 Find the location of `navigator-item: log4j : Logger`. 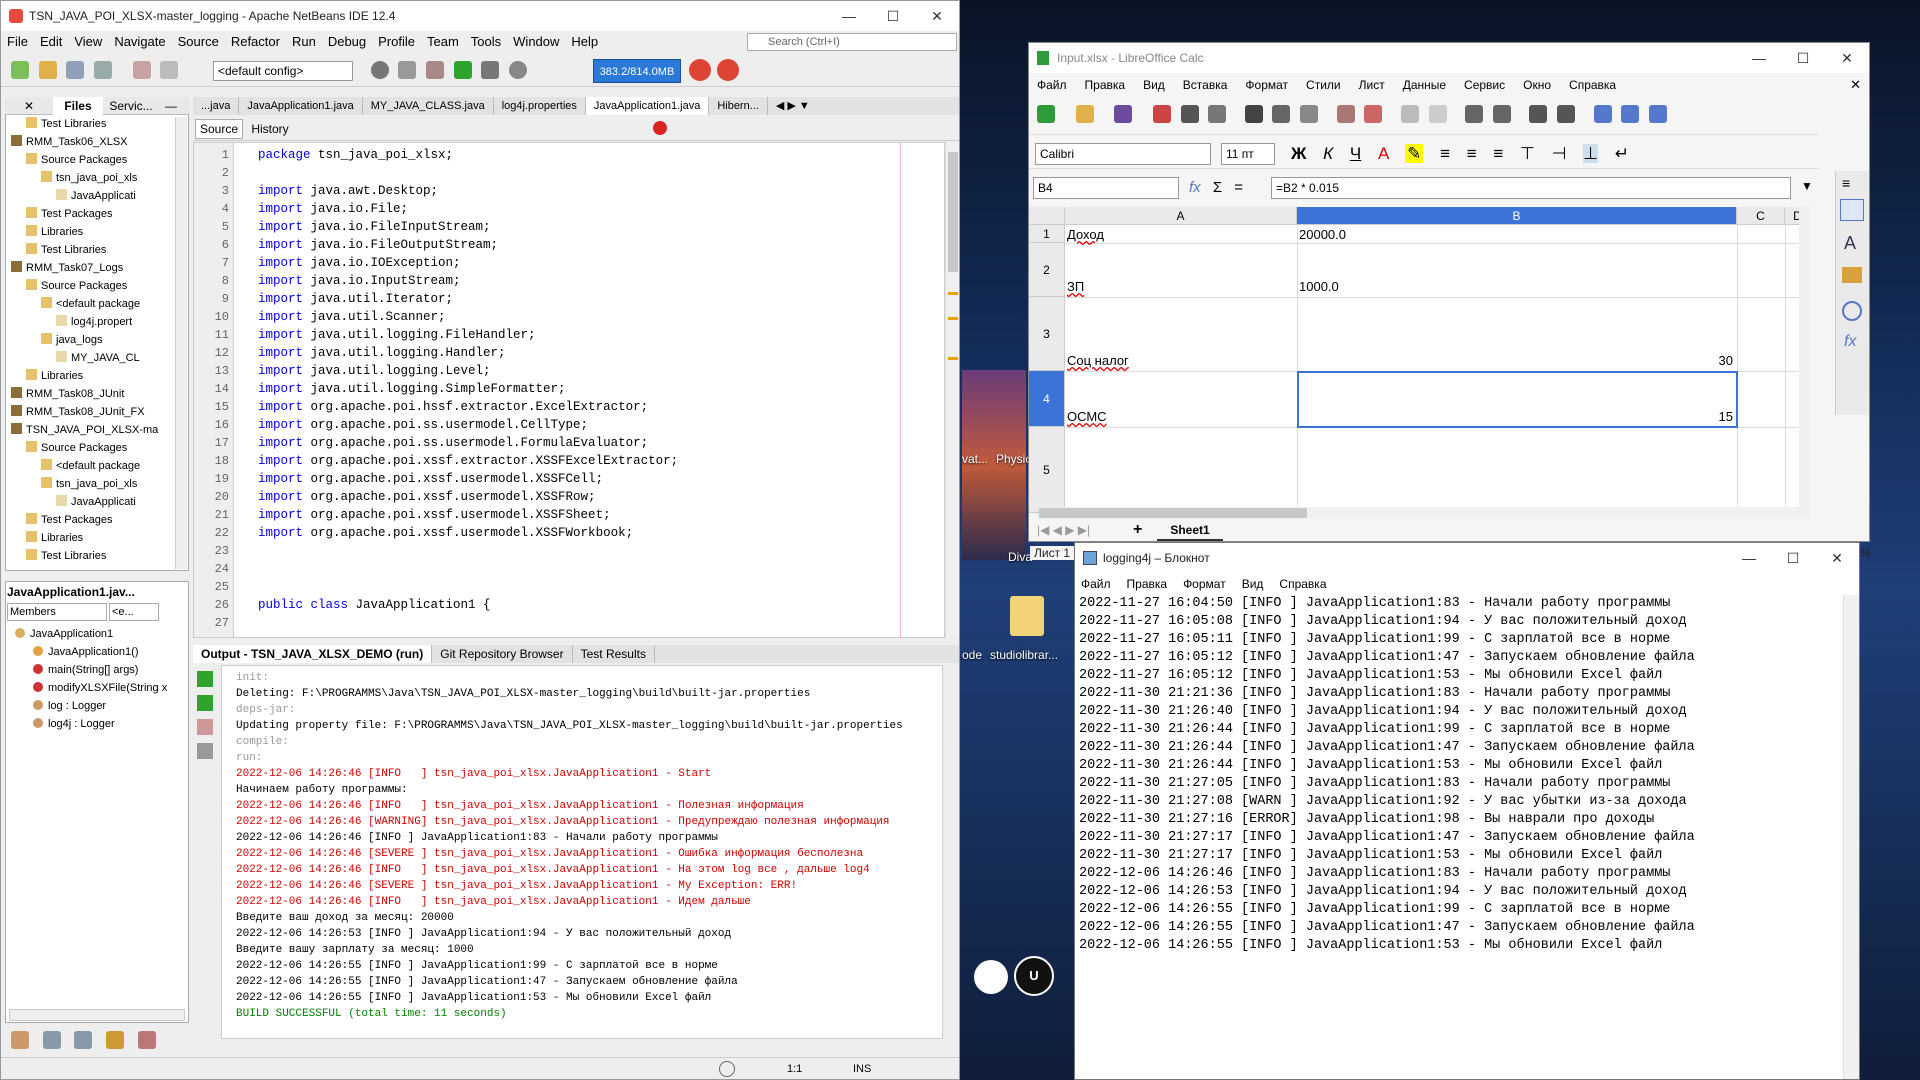

navigator-item: log4j : Logger is located at coordinates (100, 724).